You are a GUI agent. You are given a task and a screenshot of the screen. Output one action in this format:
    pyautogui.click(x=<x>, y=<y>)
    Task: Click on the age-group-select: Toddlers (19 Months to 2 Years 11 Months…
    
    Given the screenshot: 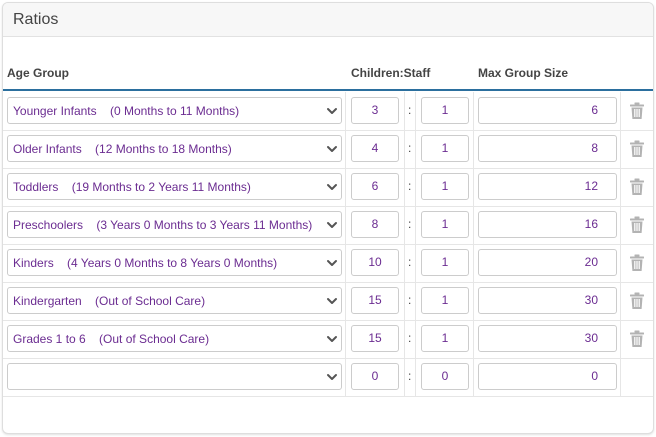 What is the action you would take?
    pyautogui.click(x=174, y=186)
    